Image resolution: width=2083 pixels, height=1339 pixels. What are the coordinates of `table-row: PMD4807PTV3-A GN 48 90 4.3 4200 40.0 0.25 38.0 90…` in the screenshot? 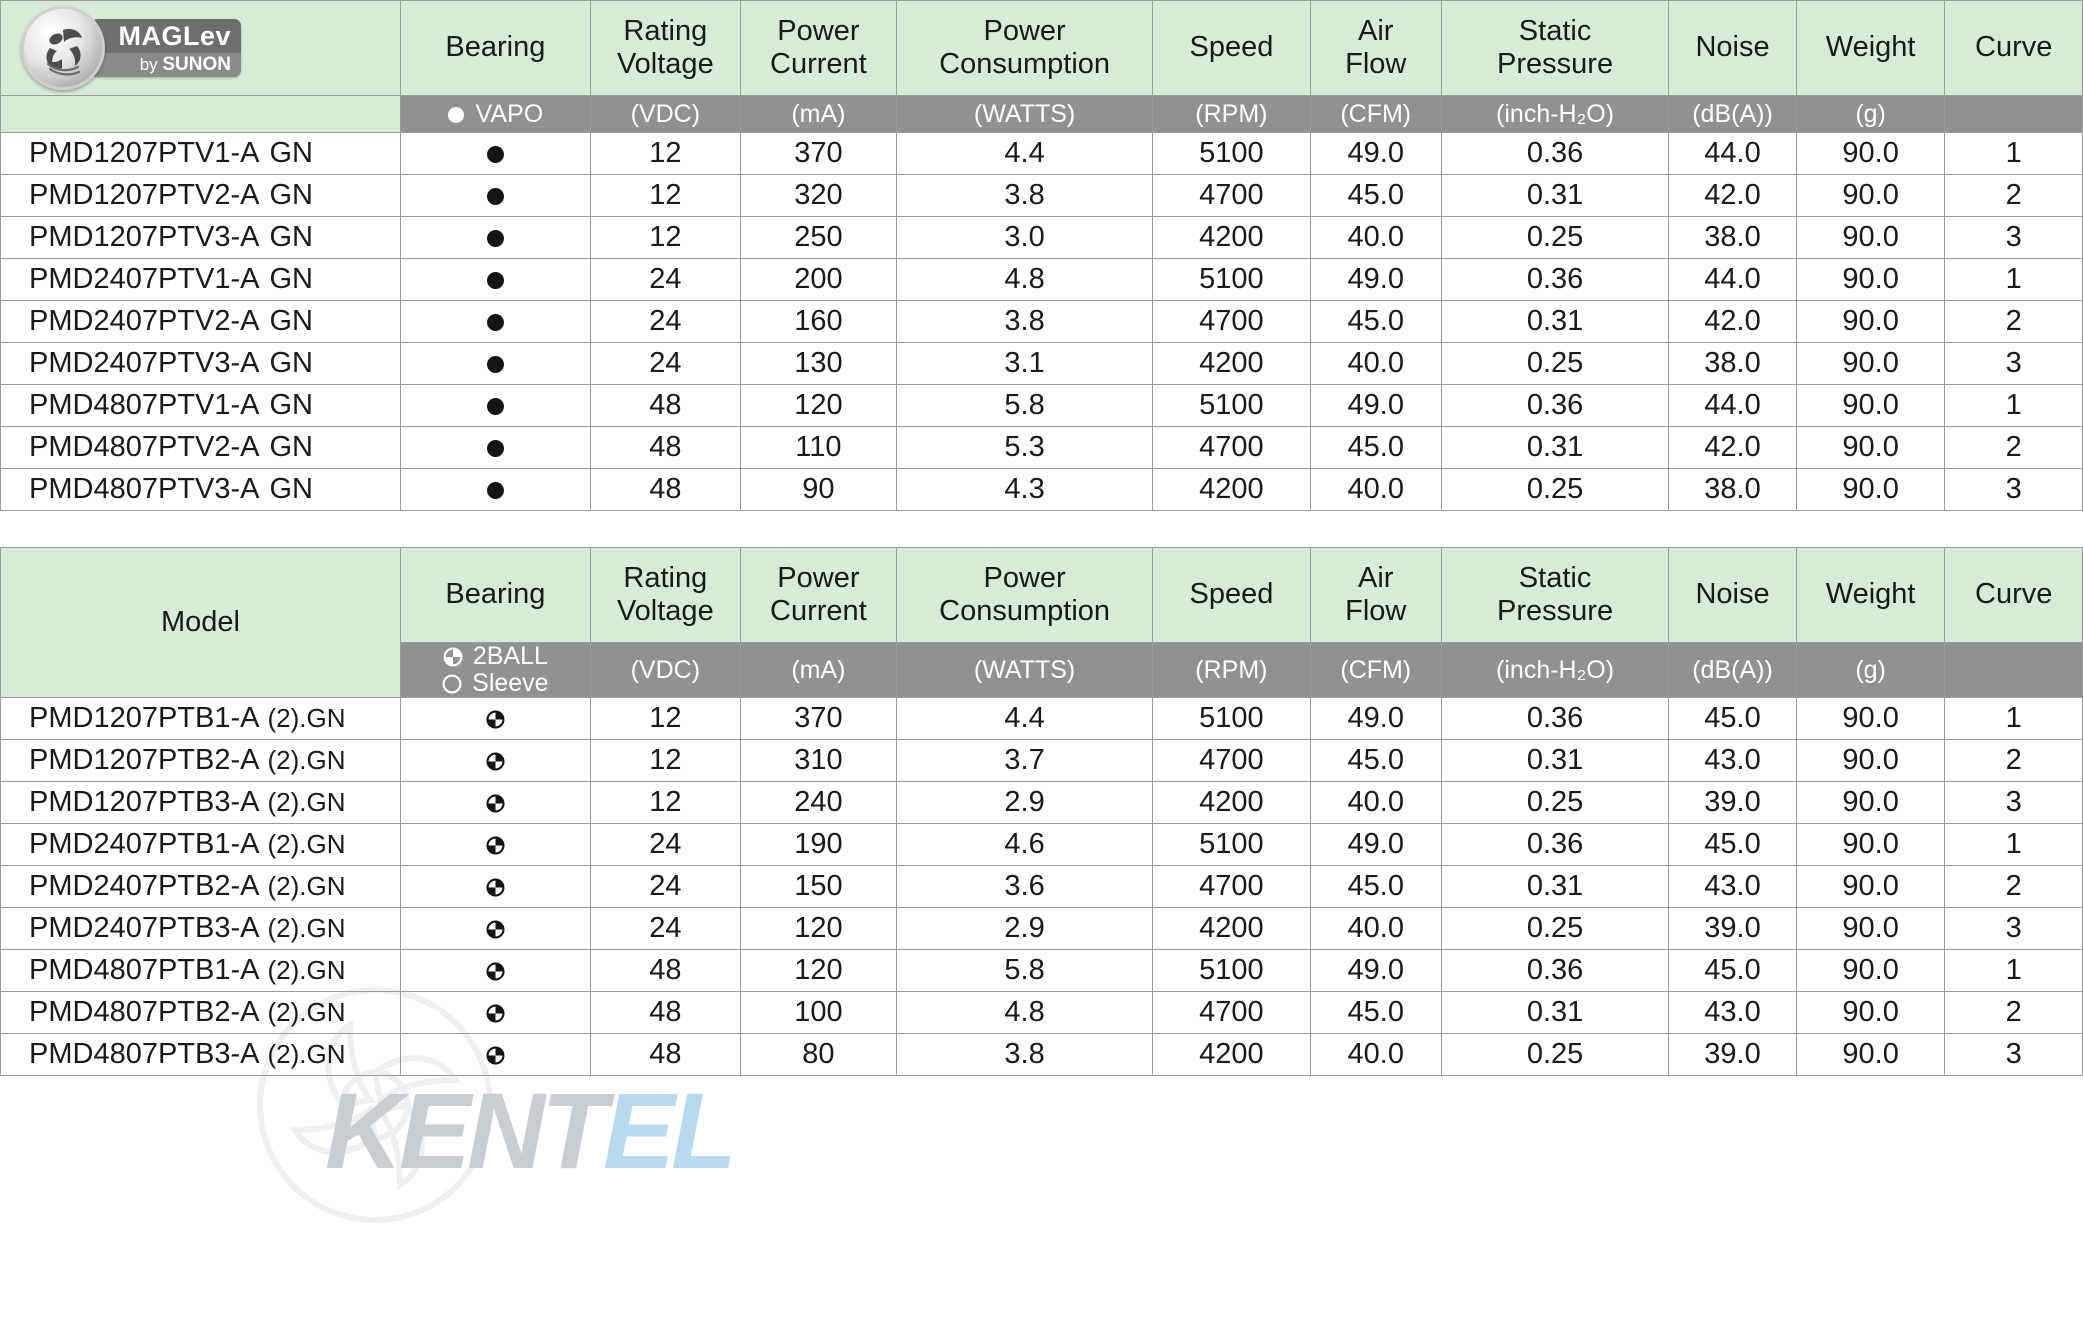 It's located at (1041, 489).